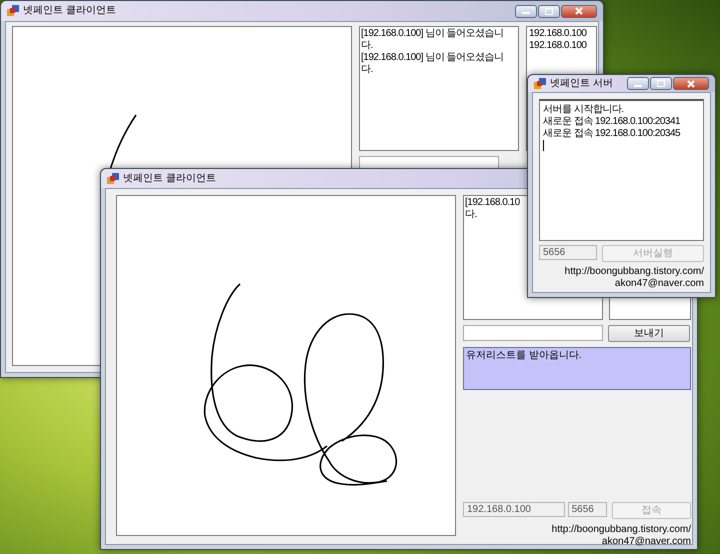 The width and height of the screenshot is (720, 554). I want to click on log-line: 새로운 접속 192.168.0.100:20345, so click(611, 134).